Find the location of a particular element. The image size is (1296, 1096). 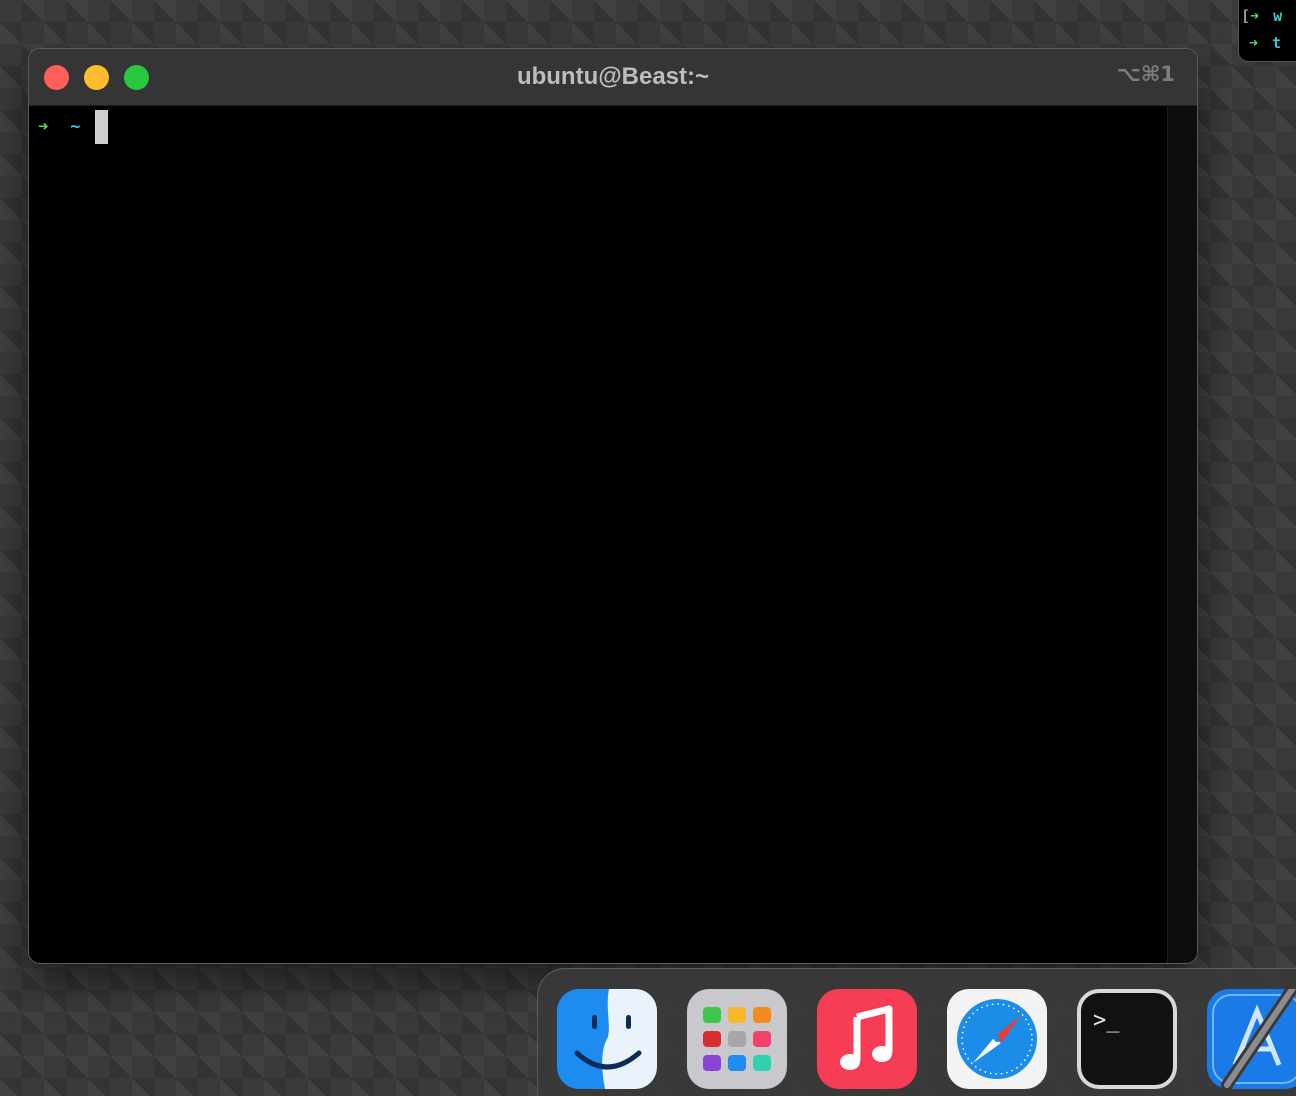

xcode-icon is located at coordinates (1251, 1039).